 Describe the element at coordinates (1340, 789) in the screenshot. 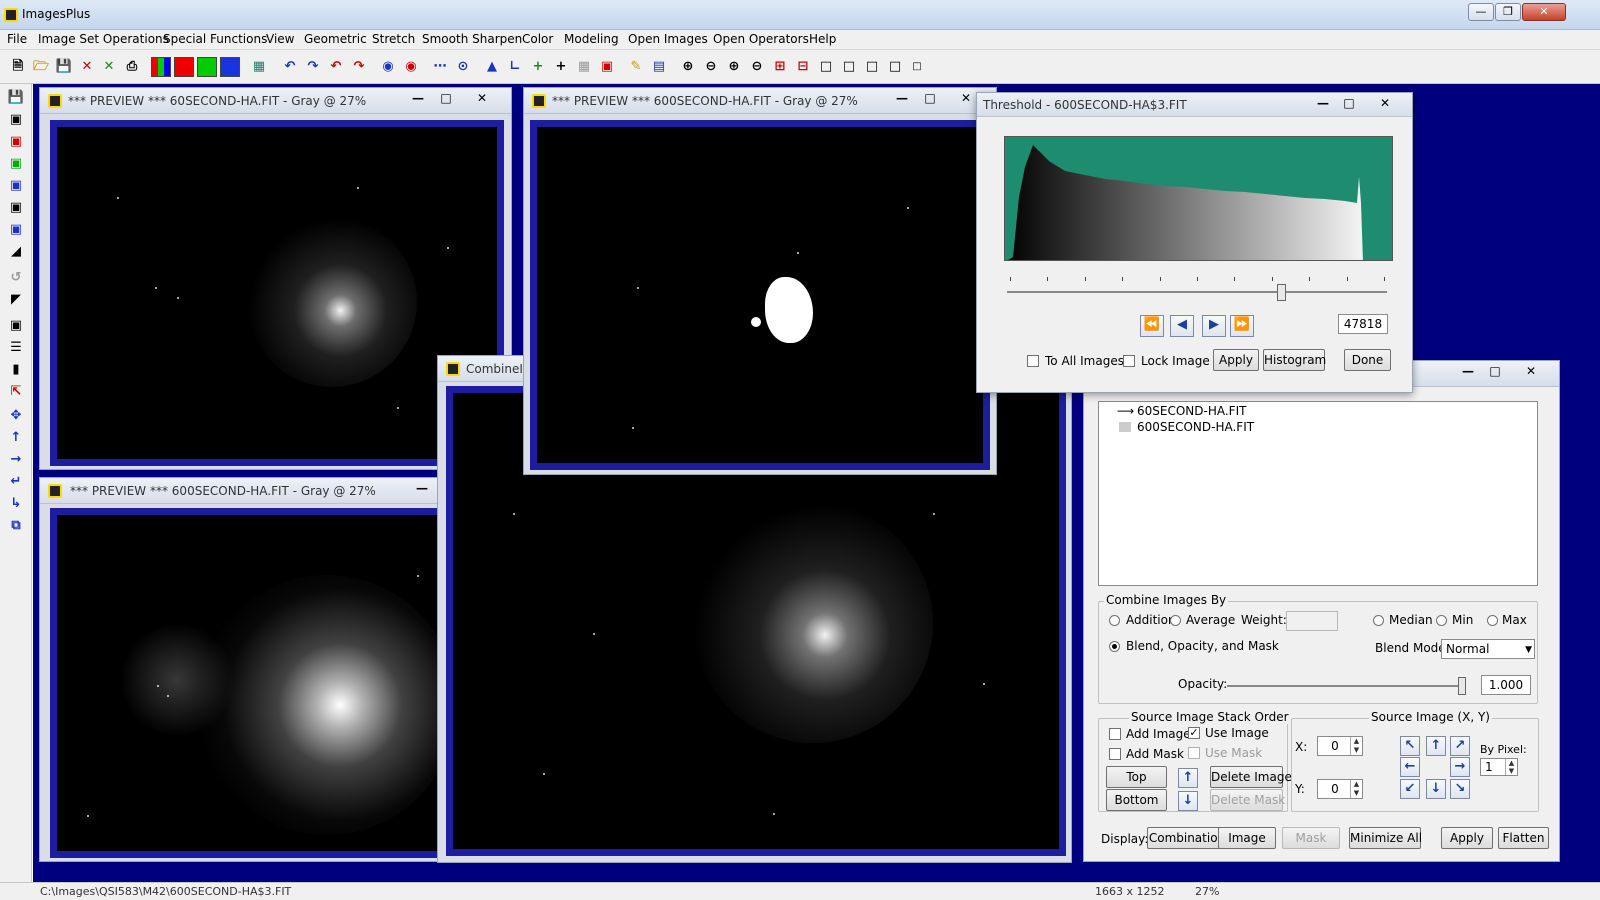

I see `y-input: 0 ▲ ▼` at that location.